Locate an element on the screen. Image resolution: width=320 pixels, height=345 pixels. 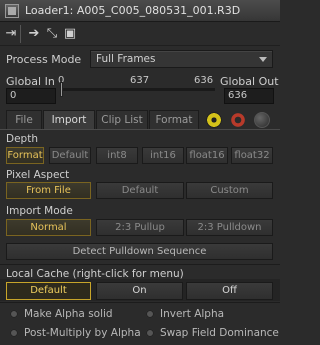
import-mode-pulldown-button: 2:3 Pulldown is located at coordinates (229, 227).